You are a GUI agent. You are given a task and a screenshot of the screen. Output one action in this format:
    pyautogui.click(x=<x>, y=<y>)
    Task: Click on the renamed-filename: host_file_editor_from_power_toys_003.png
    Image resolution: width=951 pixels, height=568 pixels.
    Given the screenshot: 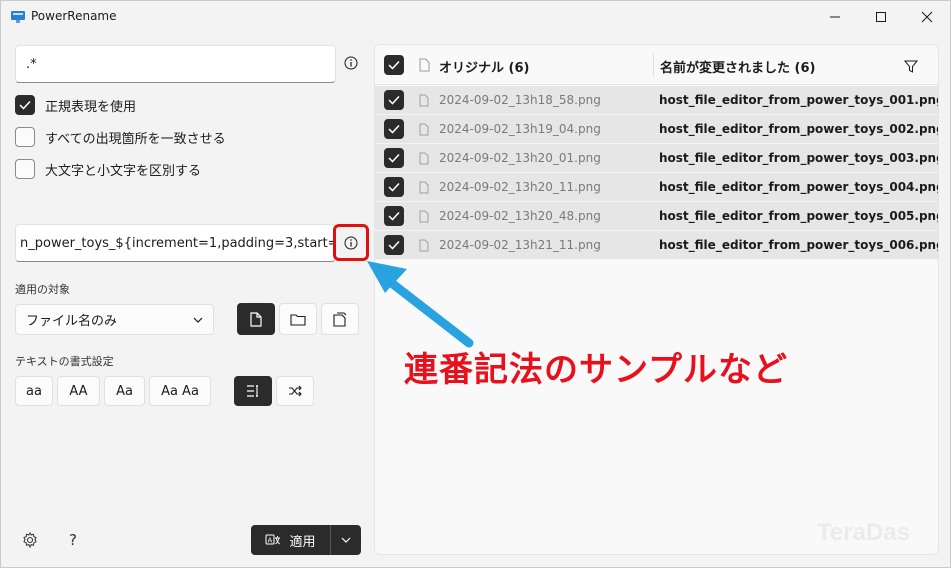 What is the action you would take?
    pyautogui.click(x=799, y=158)
    